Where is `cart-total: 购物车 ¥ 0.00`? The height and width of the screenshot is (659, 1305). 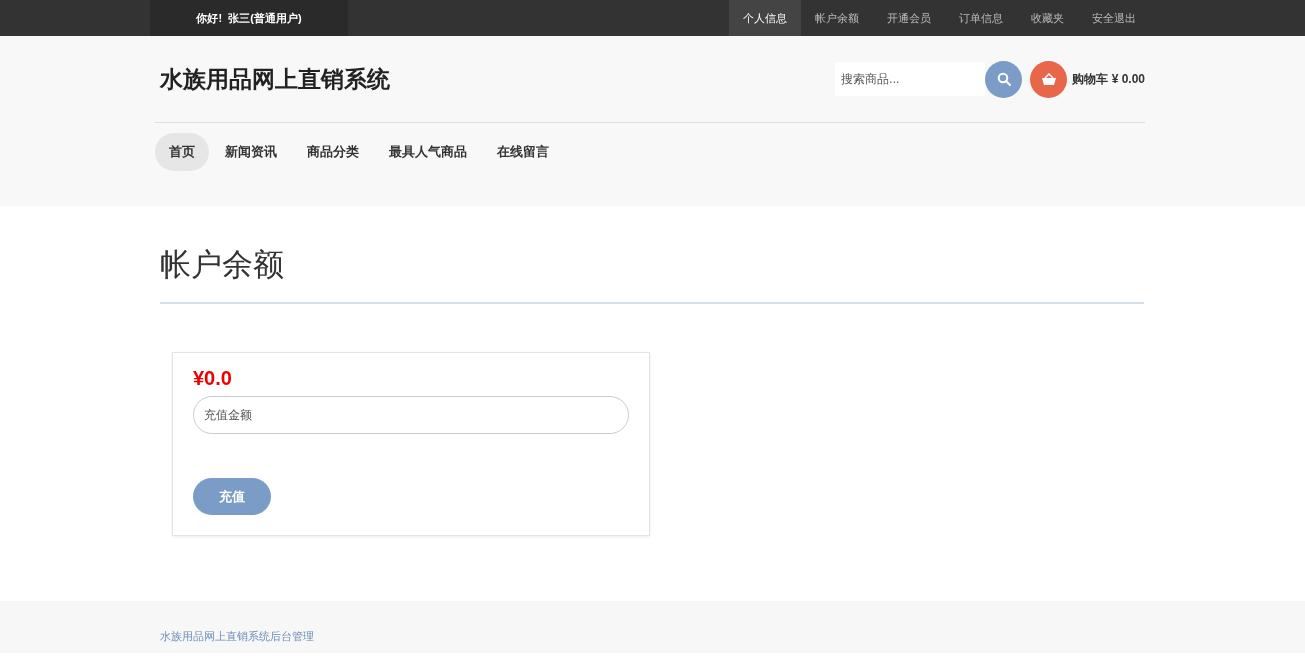
cart-total: 购物车 ¥ 0.00 is located at coordinates (1108, 79).